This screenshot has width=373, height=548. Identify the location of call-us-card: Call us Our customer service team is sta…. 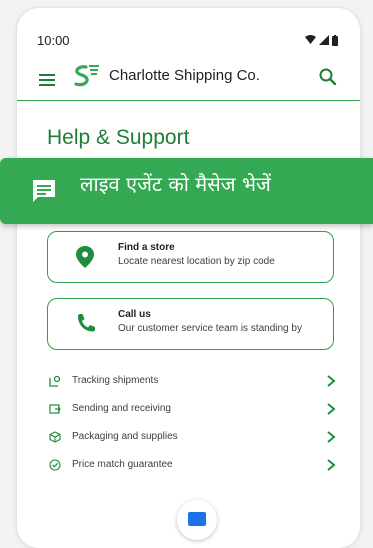
(190, 324).